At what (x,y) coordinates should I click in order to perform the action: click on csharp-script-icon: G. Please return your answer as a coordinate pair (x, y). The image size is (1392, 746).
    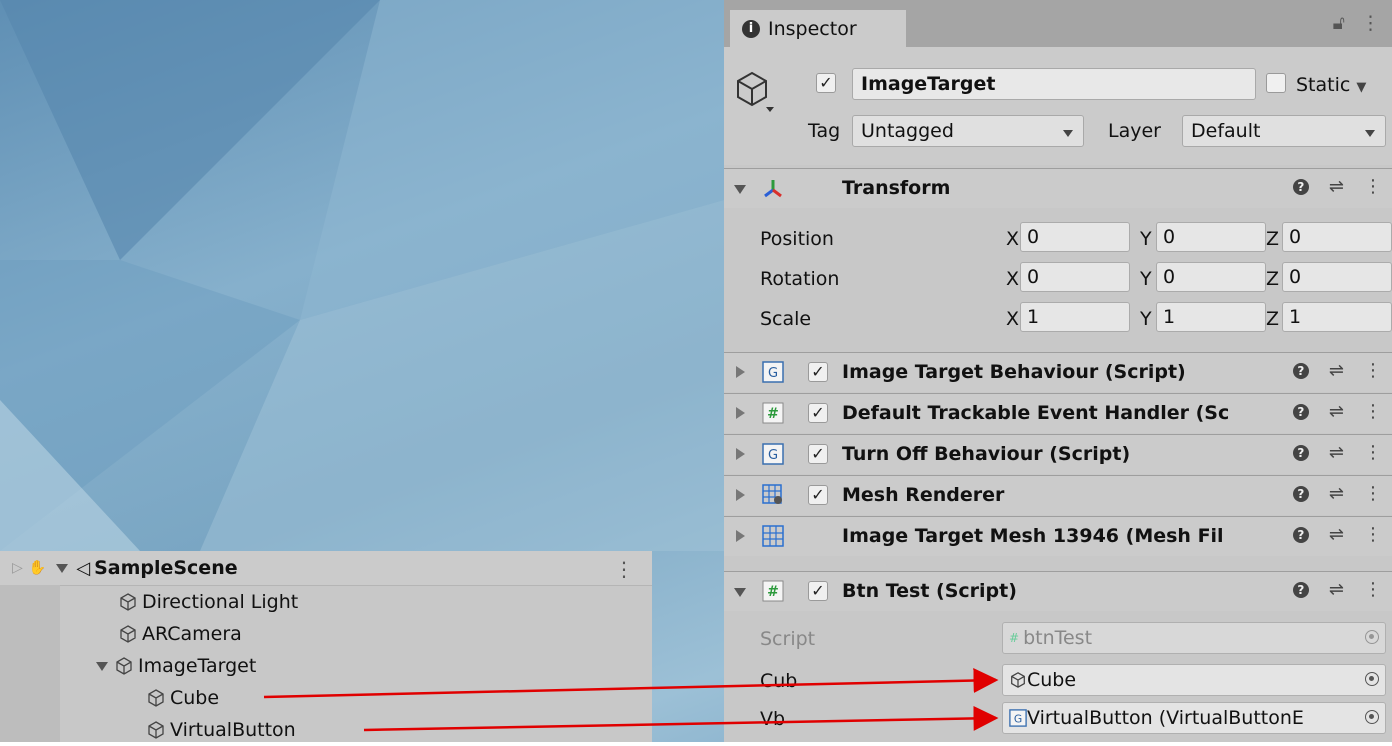
    Looking at the image, I should click on (1018, 718).